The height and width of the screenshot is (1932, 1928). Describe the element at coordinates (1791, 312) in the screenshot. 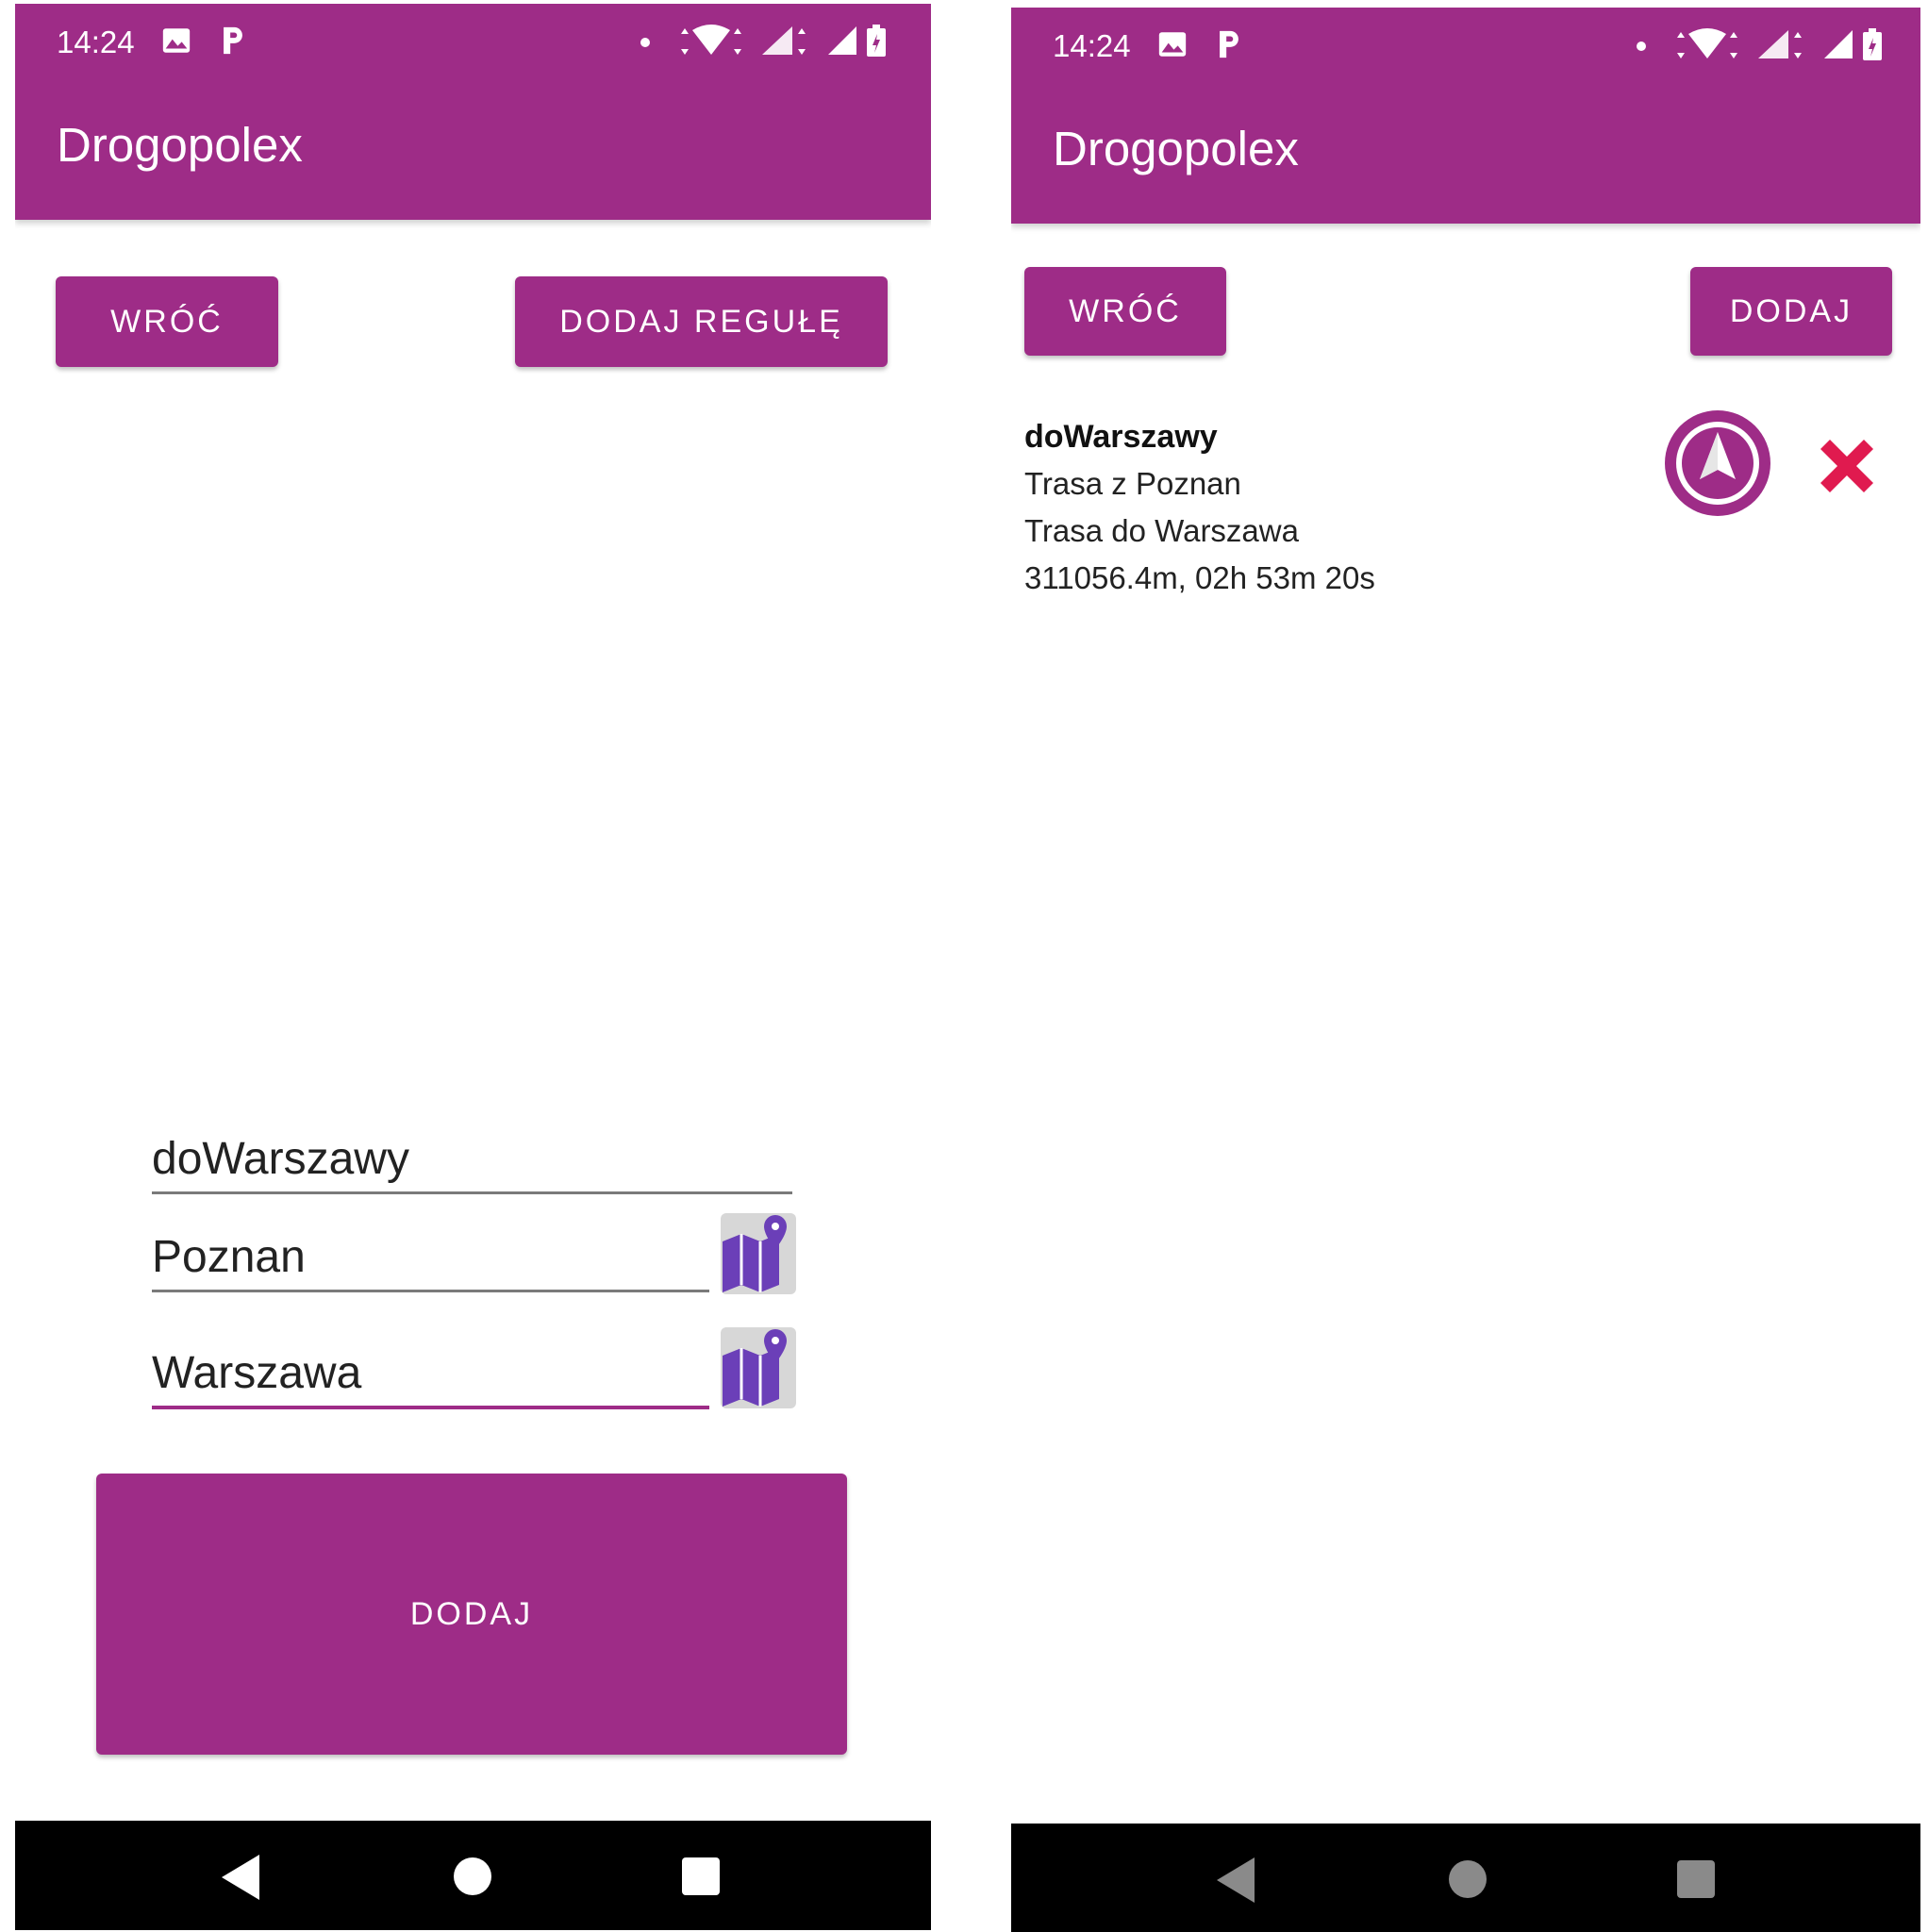

I see `add-route-button: DODAJ` at that location.